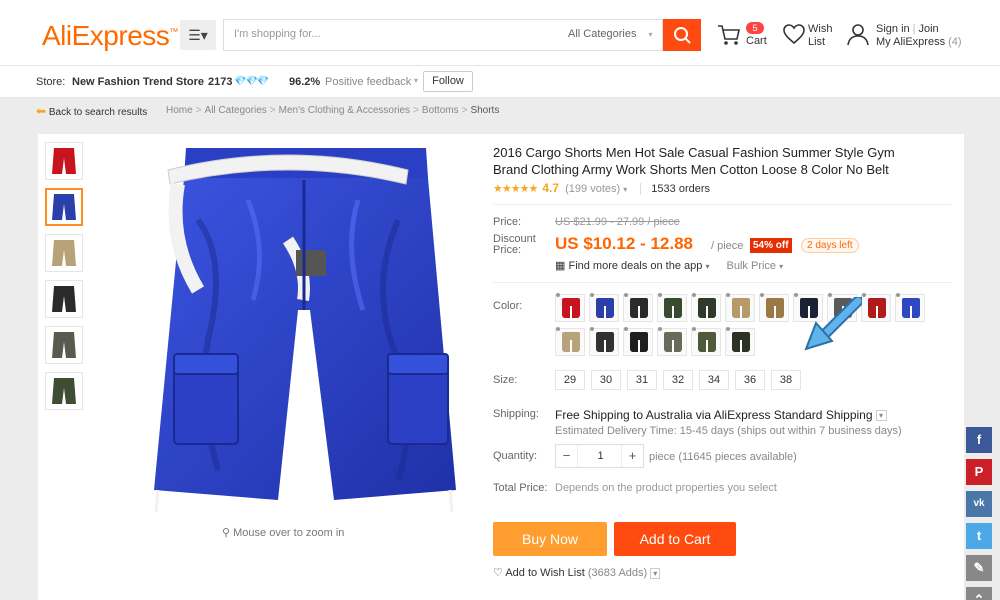 The image size is (1000, 600). I want to click on heart-icon, so click(794, 34).